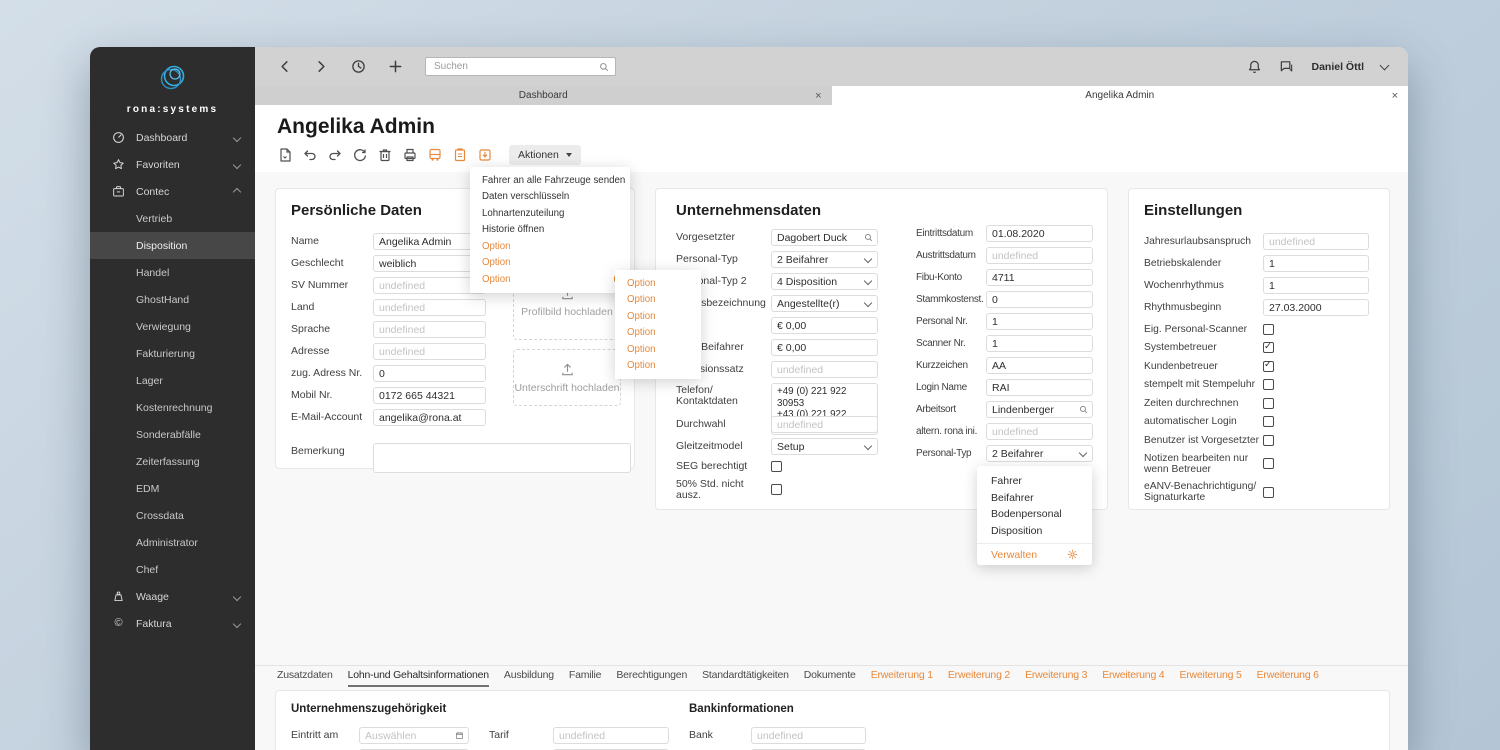 The width and height of the screenshot is (1500, 750). I want to click on global-search, so click(520, 66).